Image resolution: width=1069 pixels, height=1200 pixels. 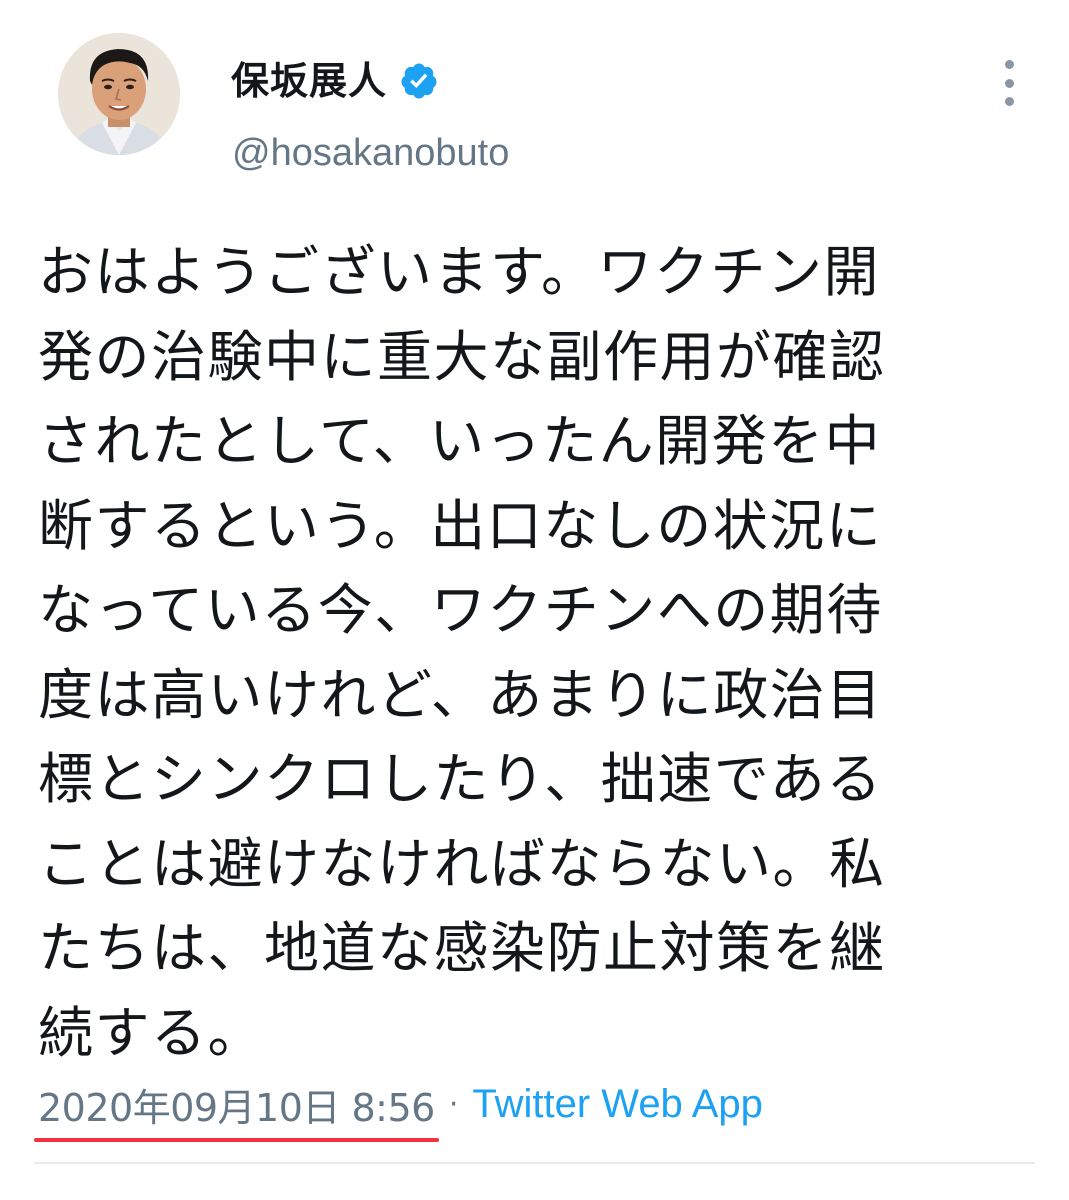 I want to click on tweet-timestamp: 2020年09月10日 8:56, so click(x=236, y=1109).